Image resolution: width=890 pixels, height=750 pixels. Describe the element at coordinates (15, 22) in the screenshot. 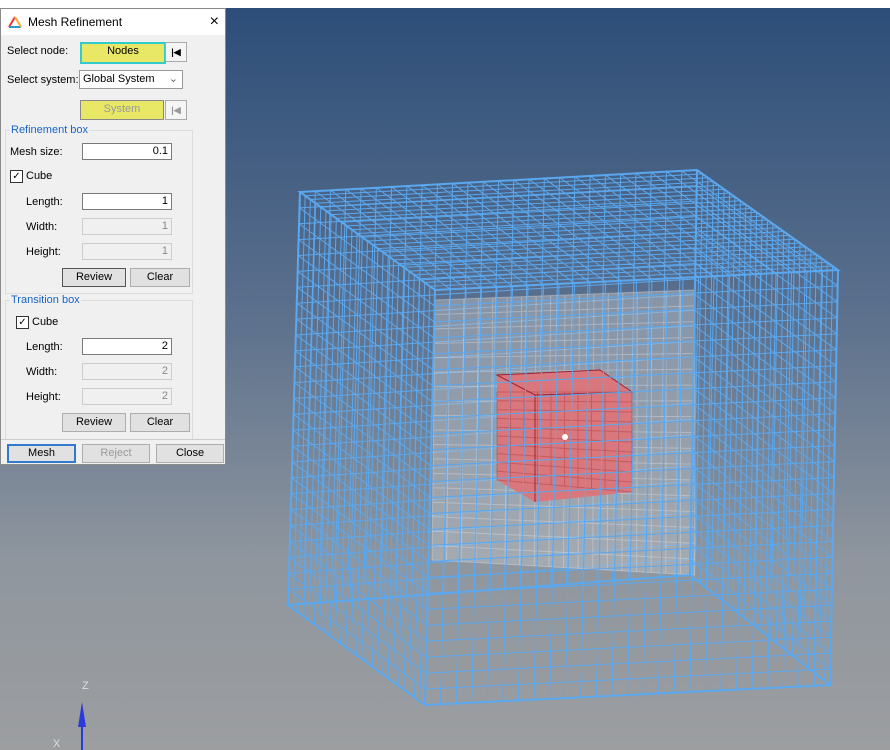

I see `app-logo-icon` at that location.